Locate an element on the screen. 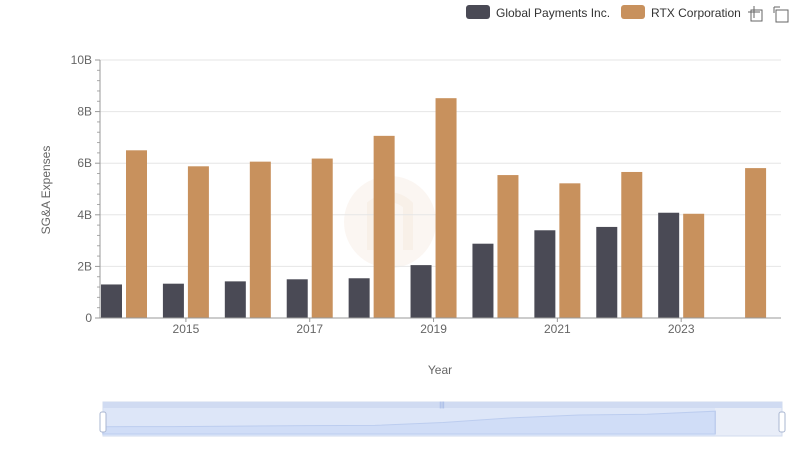 This screenshot has width=800, height=461. legend-item-global-payments: Global Payments Inc. is located at coordinates (538, 12).